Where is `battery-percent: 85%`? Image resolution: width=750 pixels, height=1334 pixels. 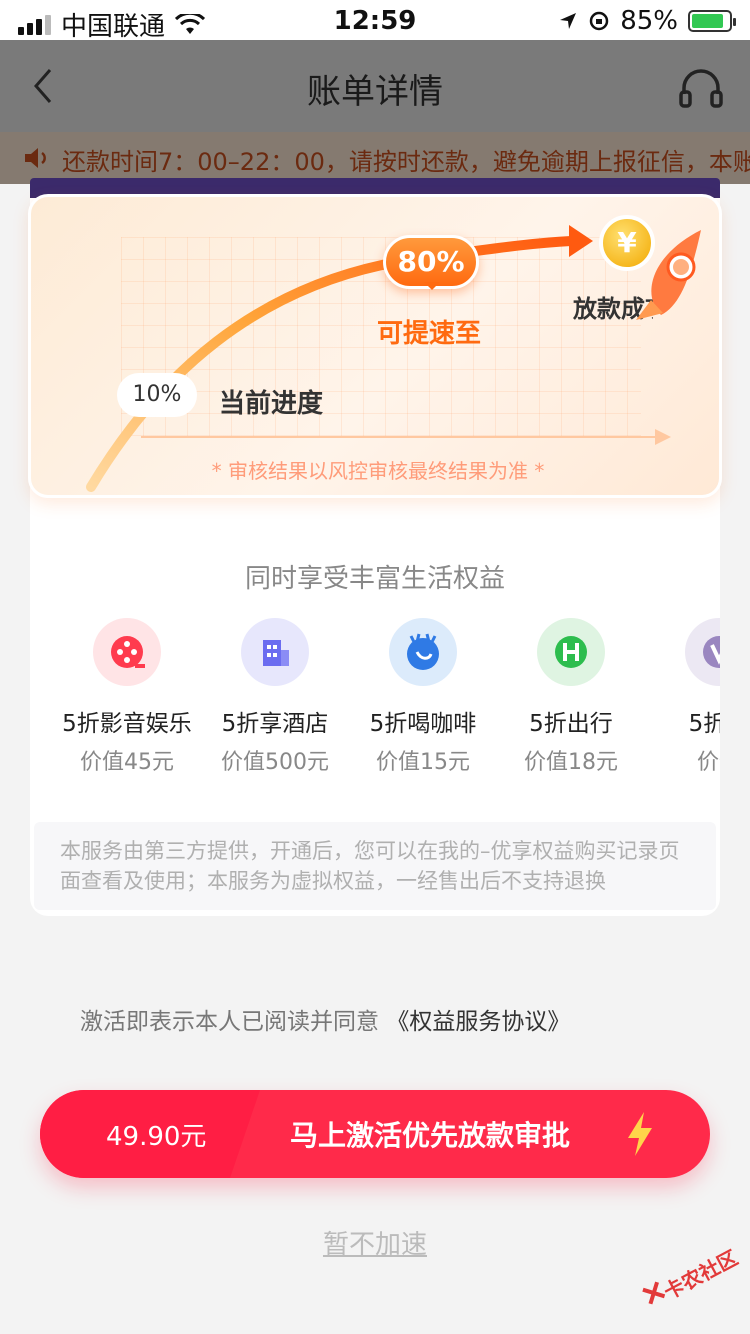
battery-percent: 85% is located at coordinates (649, 21).